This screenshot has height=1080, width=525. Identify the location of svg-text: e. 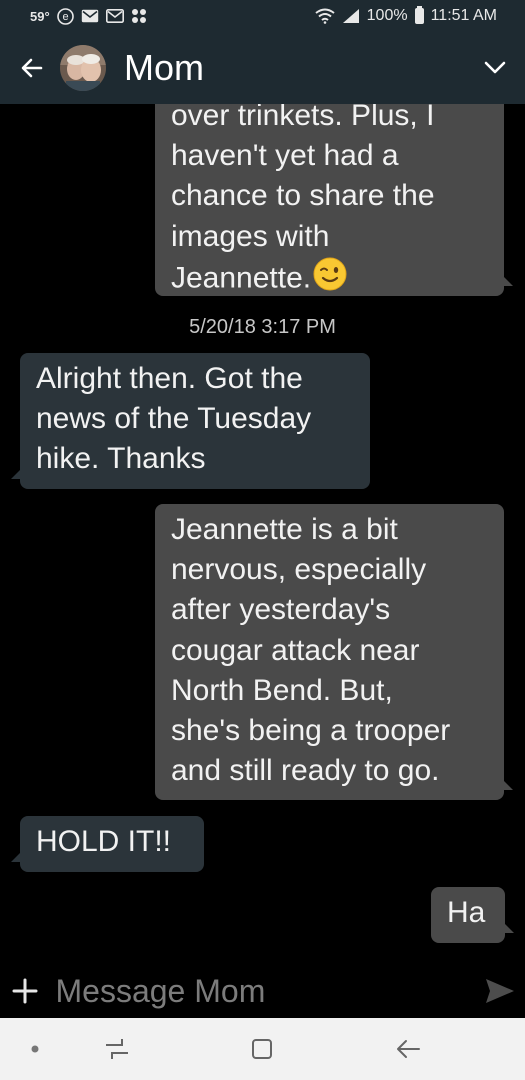
(65, 17).